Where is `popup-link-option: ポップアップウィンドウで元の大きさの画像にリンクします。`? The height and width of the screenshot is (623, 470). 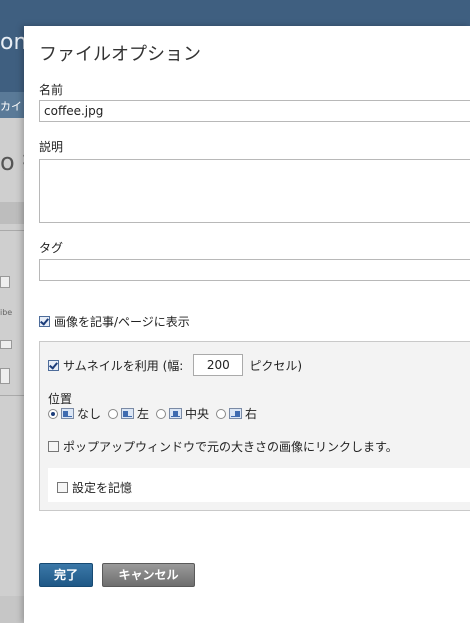
popup-link-option: ポップアップウィンドウで元の大きさの画像にリンクします。 is located at coordinates (223, 446).